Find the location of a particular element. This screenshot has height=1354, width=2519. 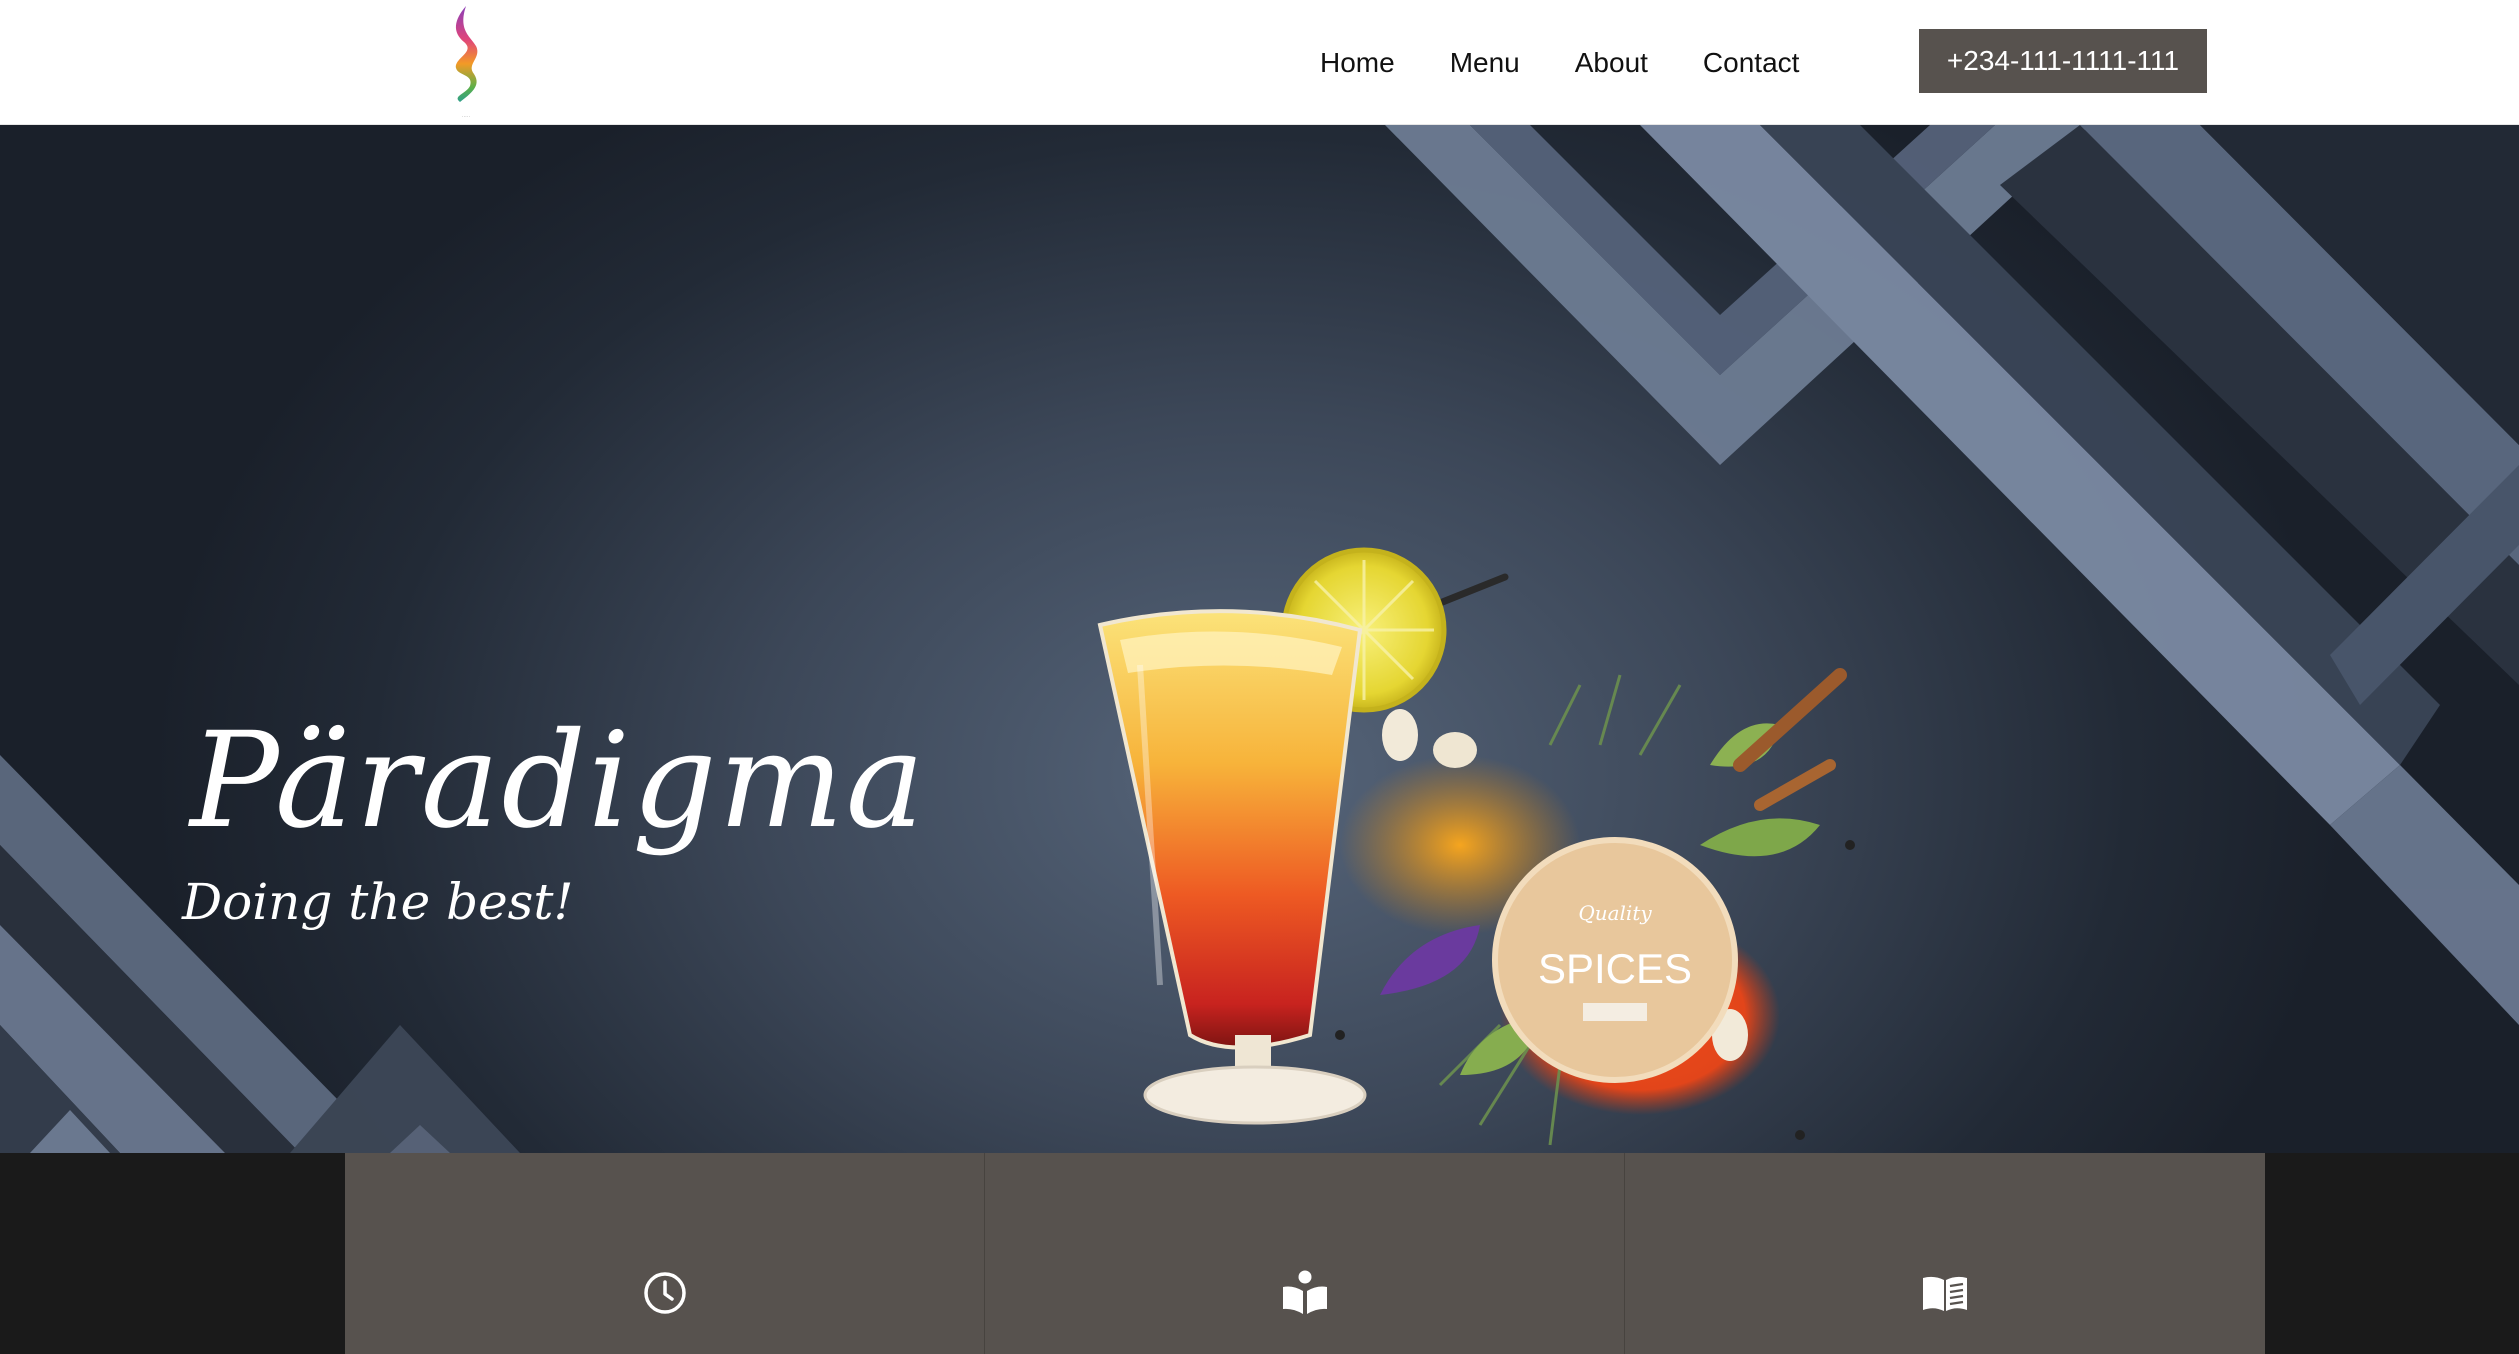

cocktail-spices-image: Quality SPICES is located at coordinates (1476, 846).